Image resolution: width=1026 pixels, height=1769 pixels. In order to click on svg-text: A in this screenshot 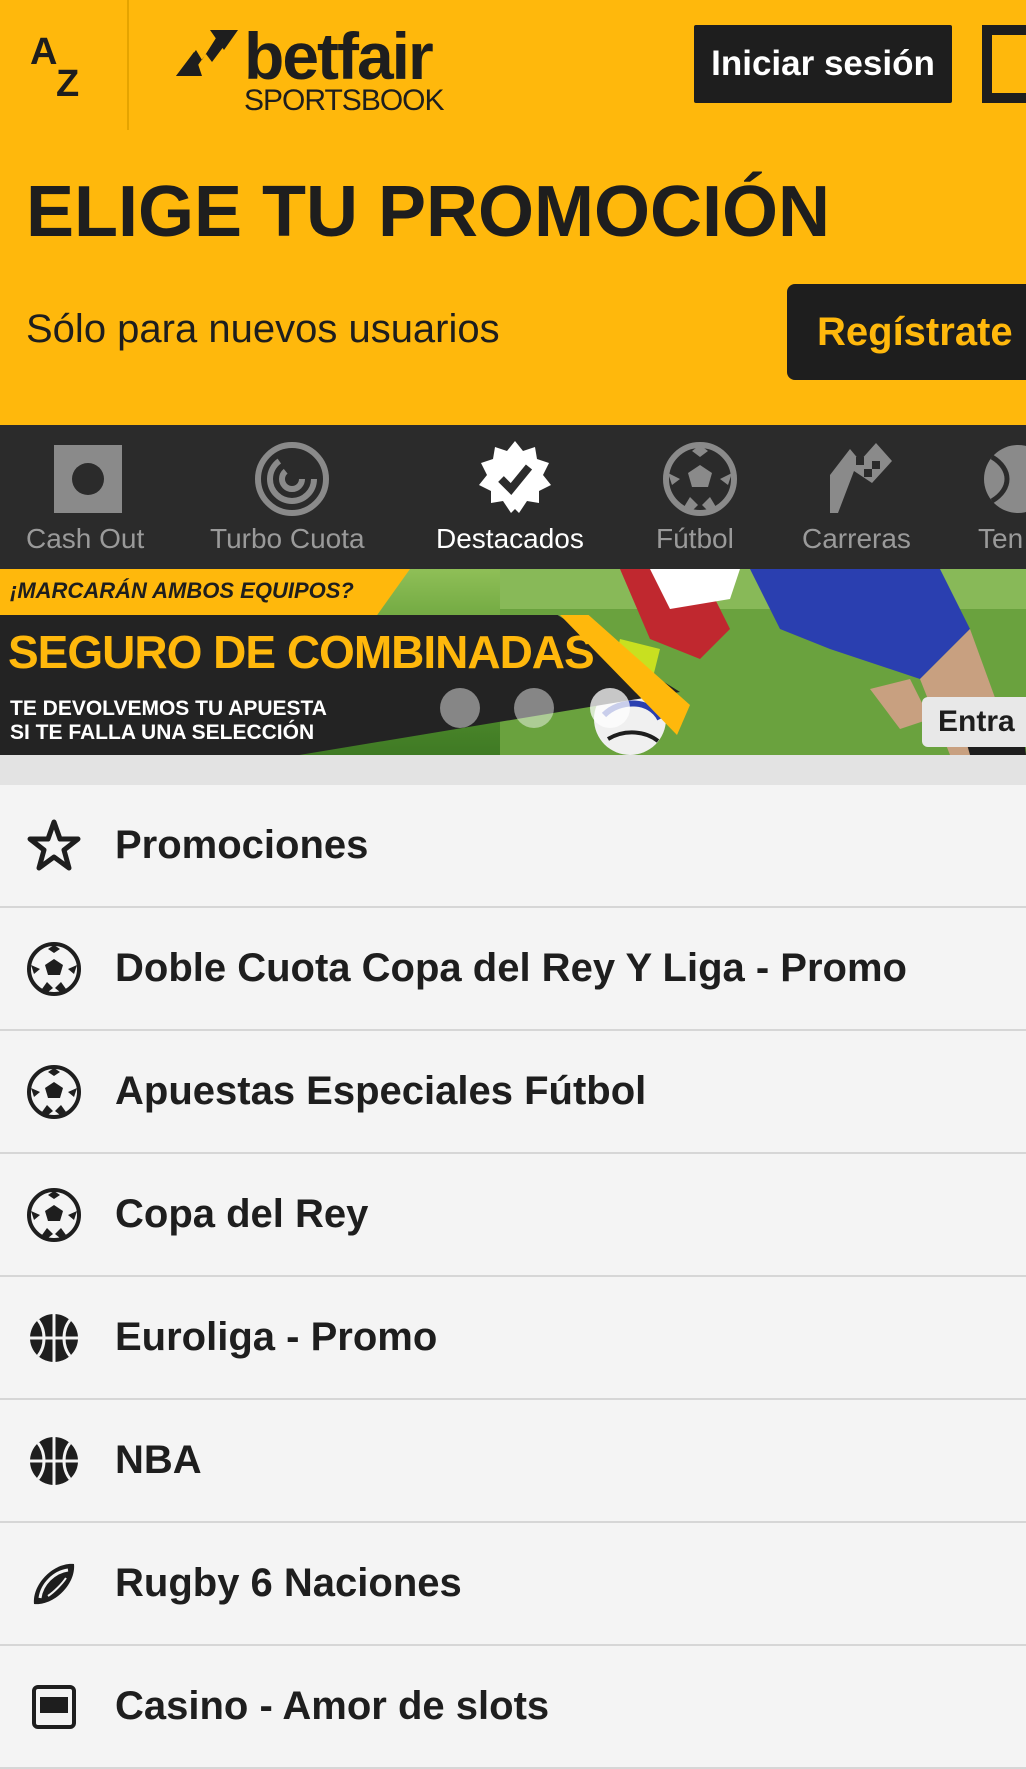, I will do `click(43, 52)`.